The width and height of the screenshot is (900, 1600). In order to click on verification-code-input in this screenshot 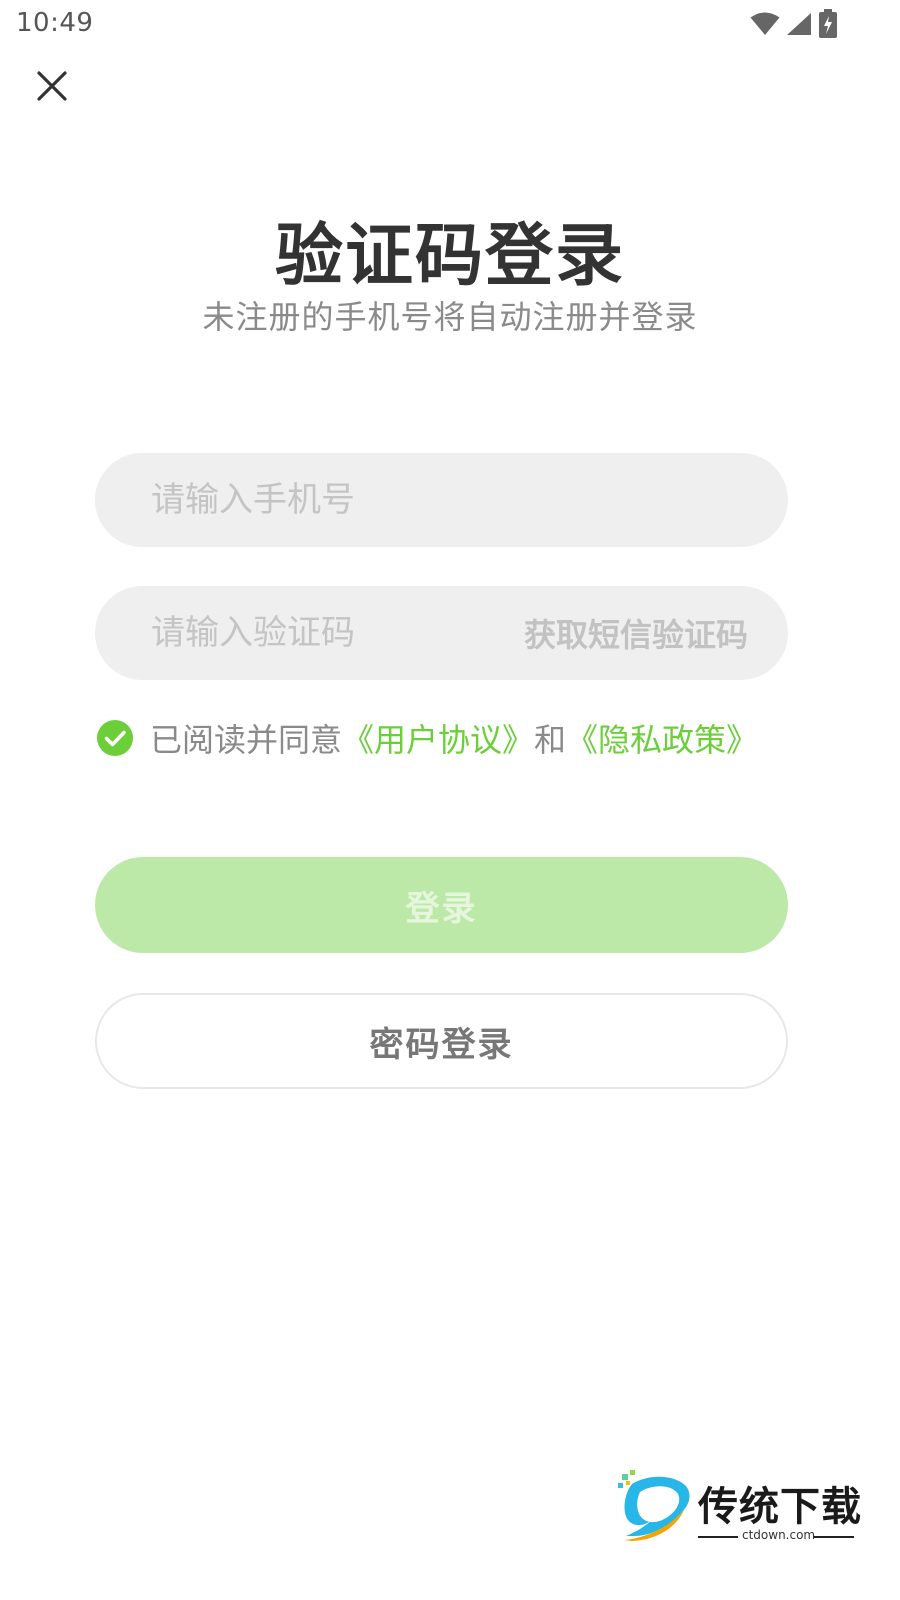, I will do `click(309, 633)`.